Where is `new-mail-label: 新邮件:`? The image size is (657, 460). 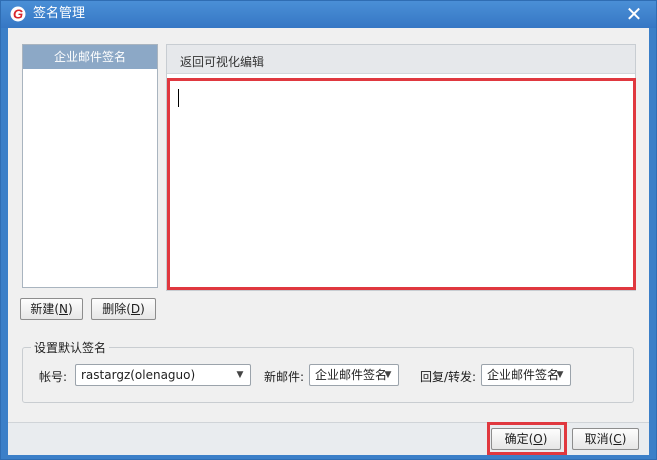 new-mail-label: 新邮件: is located at coordinates (284, 377).